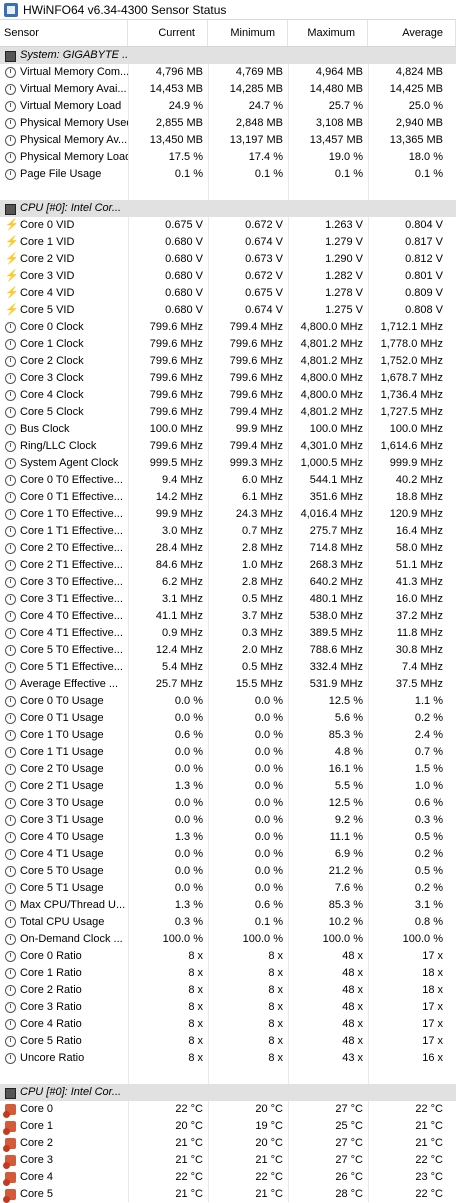  Describe the element at coordinates (228, 956) in the screenshot. I see `sensor-row: Core 0 Ratio 8 x 8 x 48 x 17 x` at that location.